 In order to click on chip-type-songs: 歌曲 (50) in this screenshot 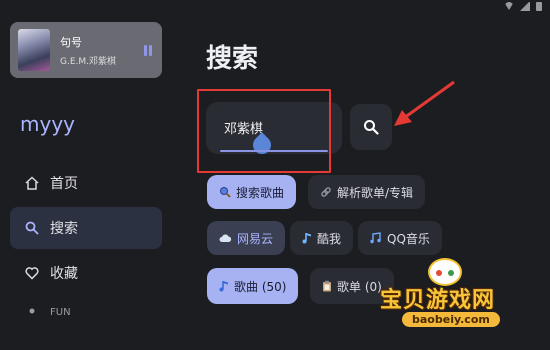, I will do `click(253, 286)`.